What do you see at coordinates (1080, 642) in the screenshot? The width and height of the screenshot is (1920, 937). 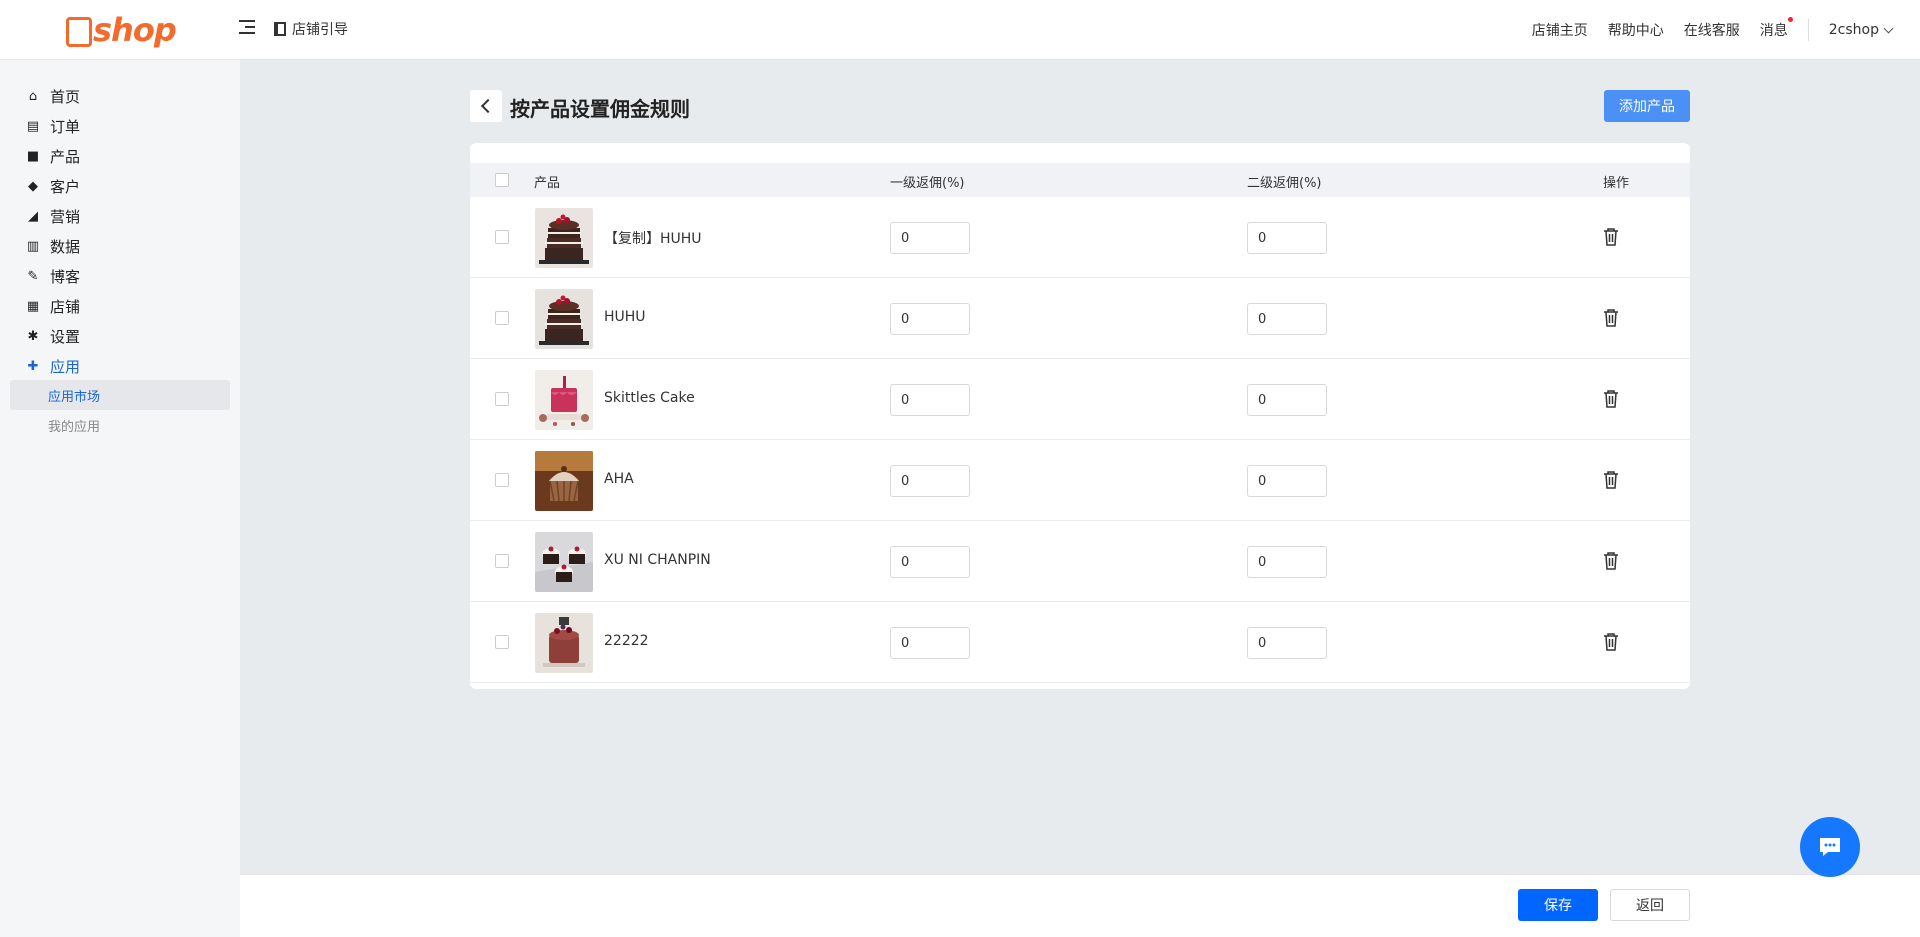 I see `table-row: 22222` at bounding box center [1080, 642].